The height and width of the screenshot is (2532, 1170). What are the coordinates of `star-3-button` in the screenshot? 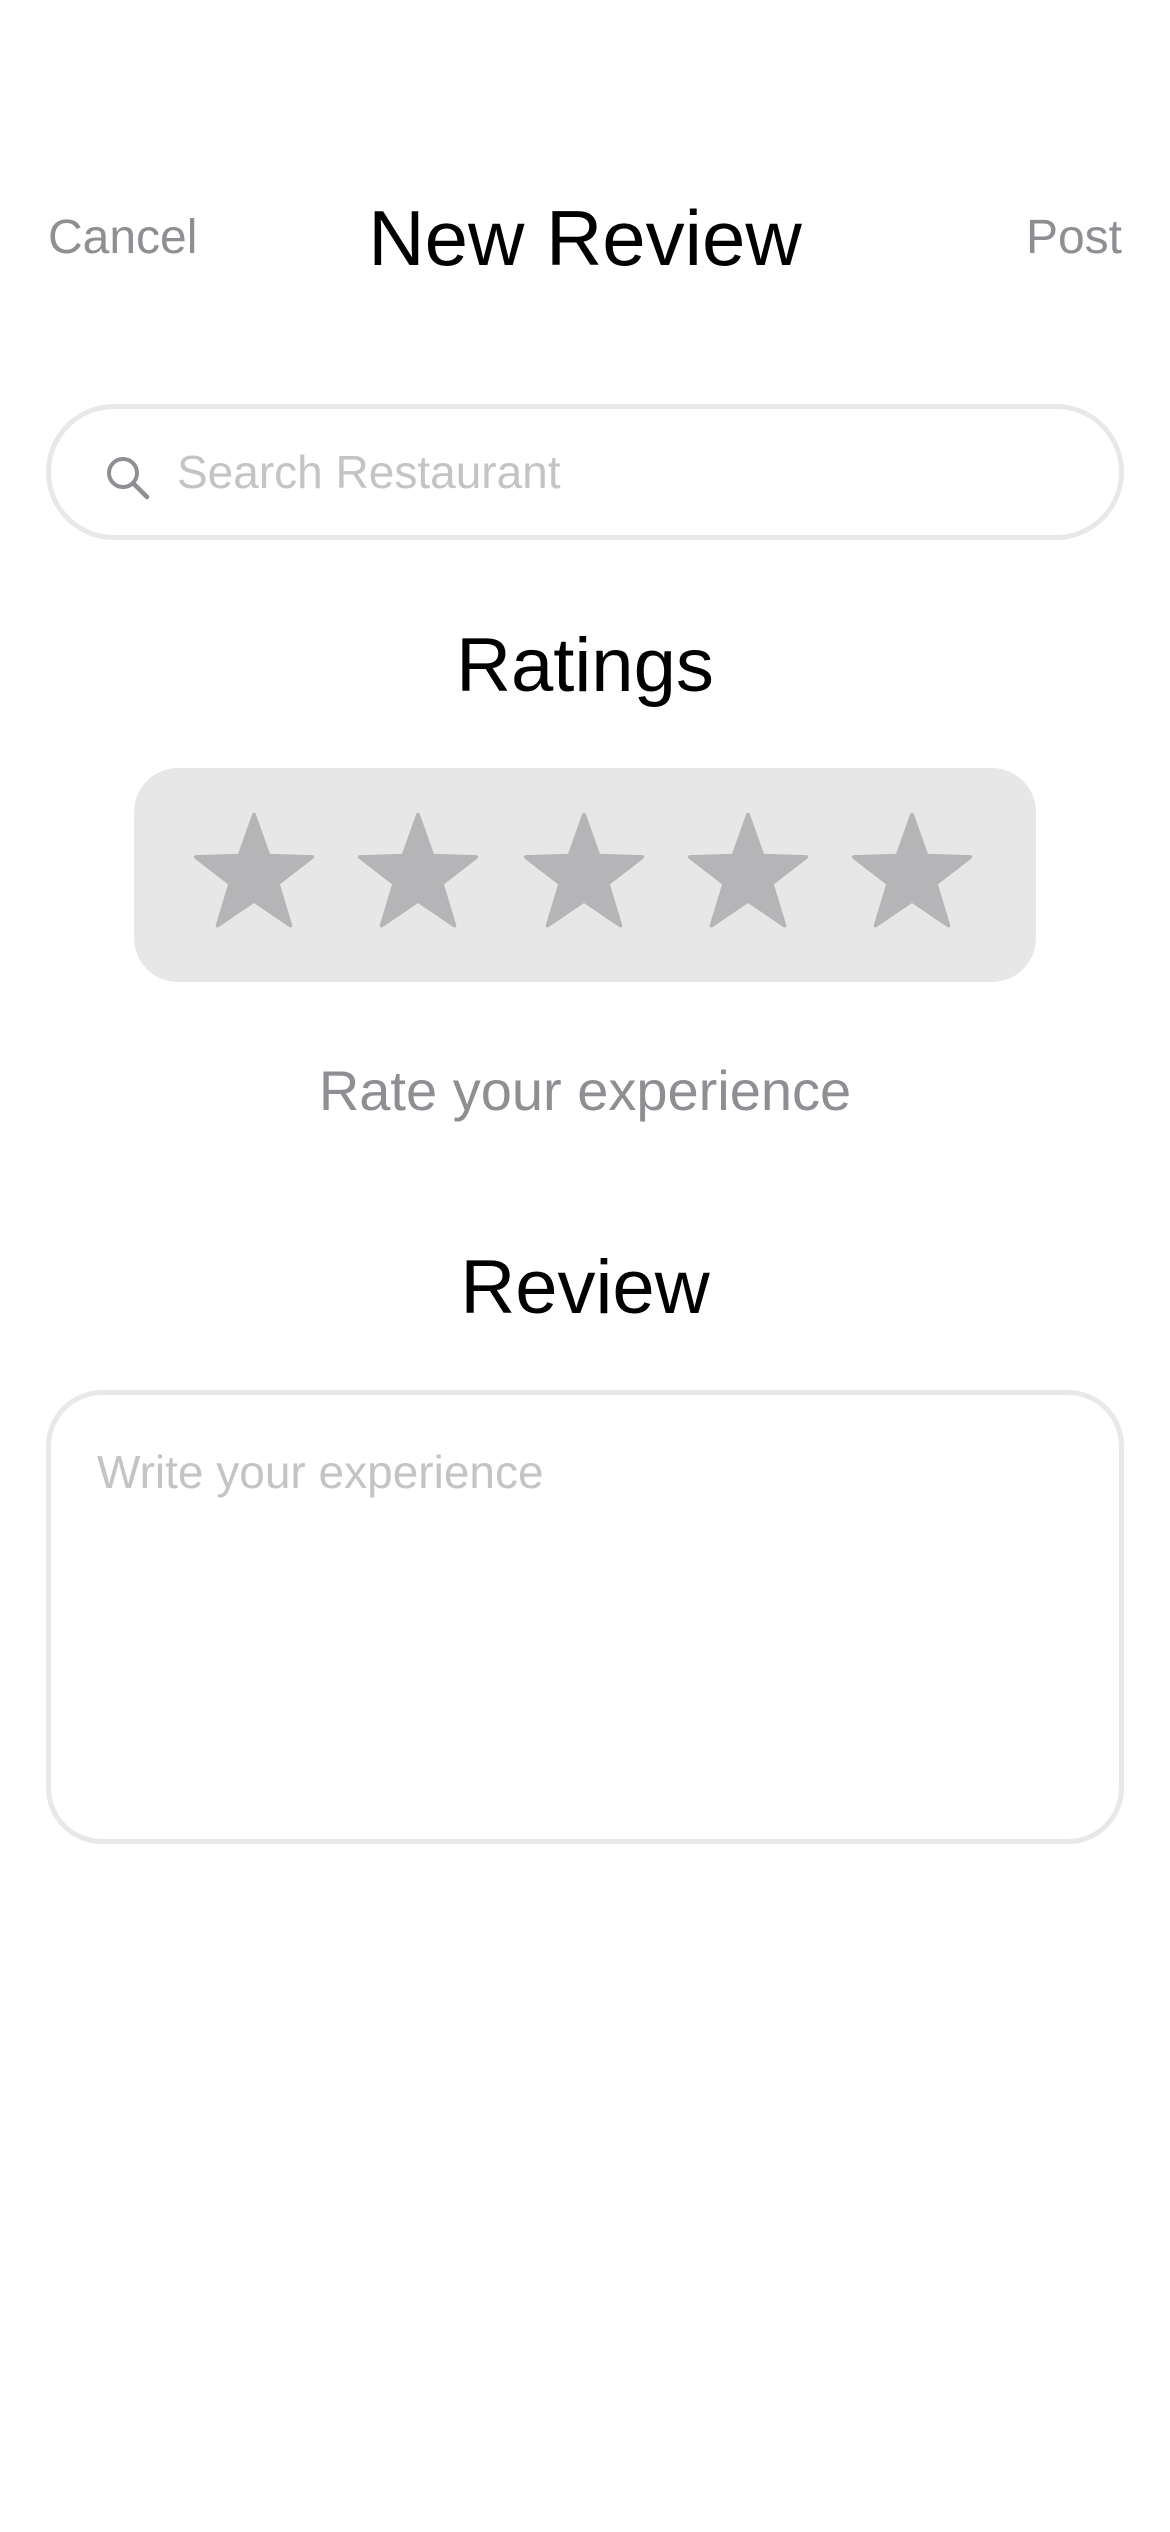 It's located at (584, 874).